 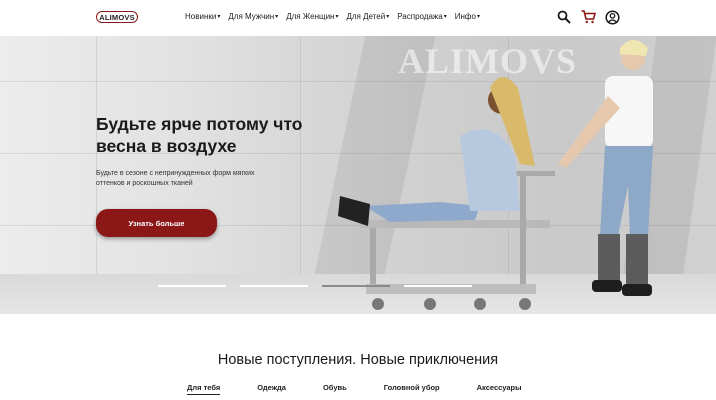 What do you see at coordinates (465, 16) in the screenshot?
I see `nav-item-label: Инфо` at bounding box center [465, 16].